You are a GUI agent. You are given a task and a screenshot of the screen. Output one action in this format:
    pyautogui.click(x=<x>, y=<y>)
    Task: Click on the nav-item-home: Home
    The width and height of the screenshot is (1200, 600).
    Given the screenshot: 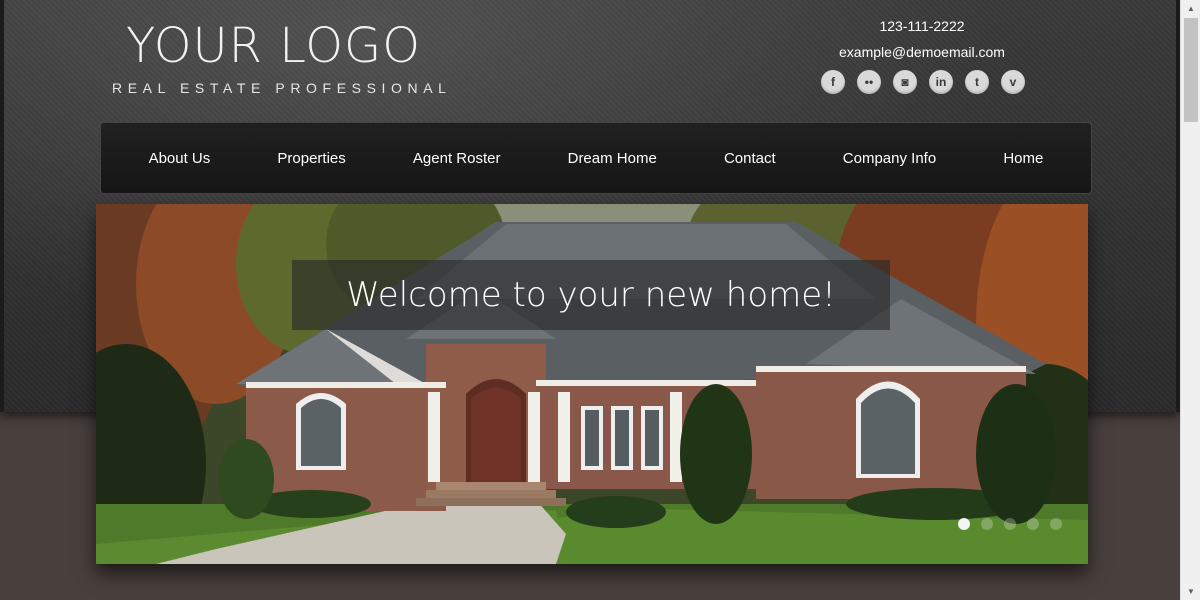 What is the action you would take?
    pyautogui.click(x=1023, y=158)
    